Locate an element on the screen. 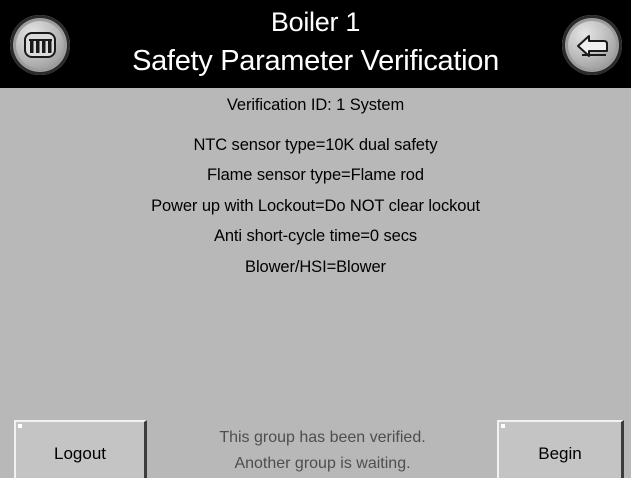 This screenshot has height=478, width=631. begin-button-label: Begin is located at coordinates (560, 453).